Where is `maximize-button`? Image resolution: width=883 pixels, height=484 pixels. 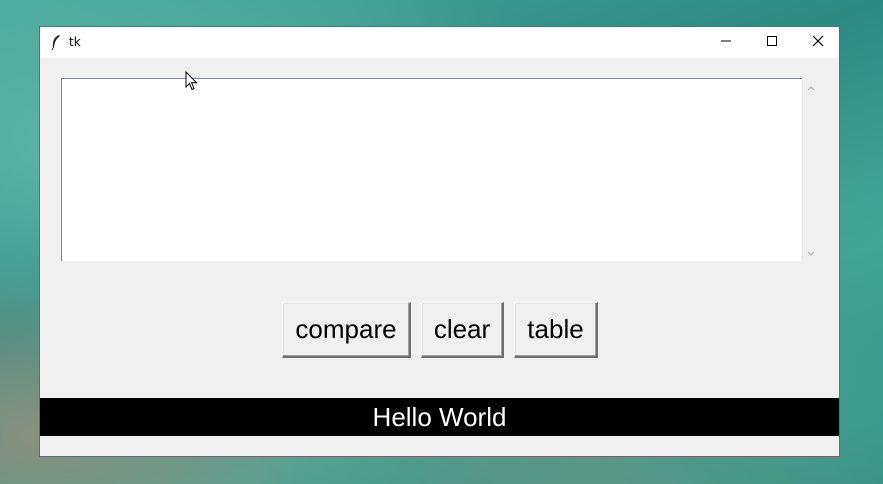 maximize-button is located at coordinates (772, 42).